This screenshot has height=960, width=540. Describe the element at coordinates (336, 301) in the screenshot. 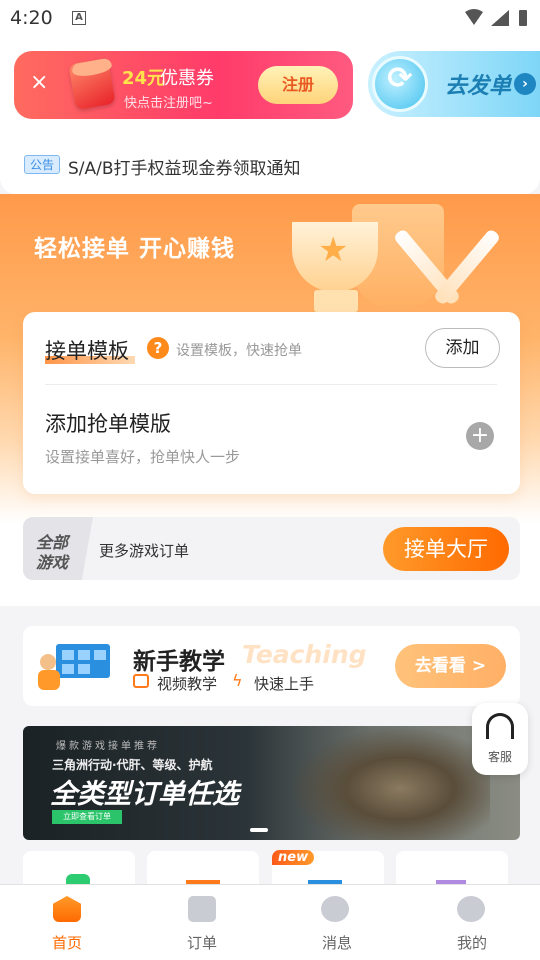

I see `trophy-base` at that location.